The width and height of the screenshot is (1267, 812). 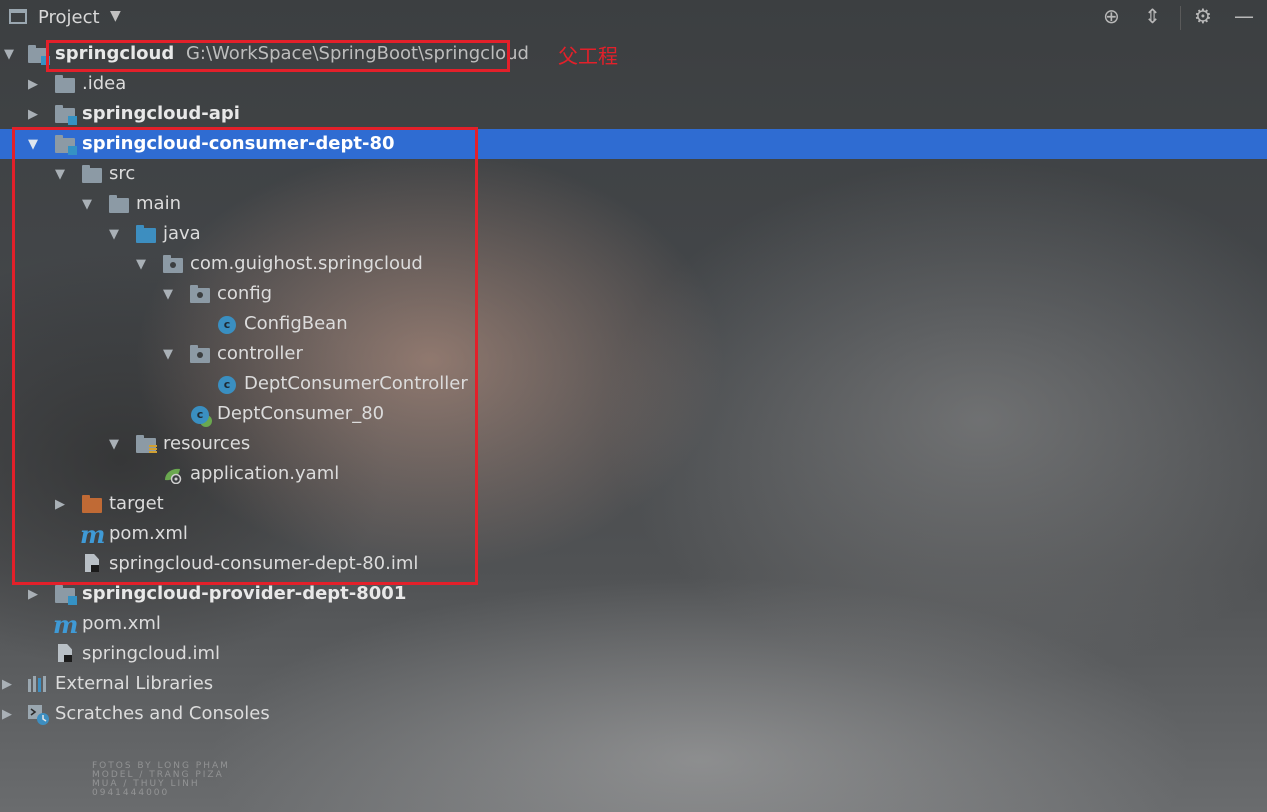 What do you see at coordinates (356, 383) in the screenshot?
I see `tree-node-label: DeptConsumerController` at bounding box center [356, 383].